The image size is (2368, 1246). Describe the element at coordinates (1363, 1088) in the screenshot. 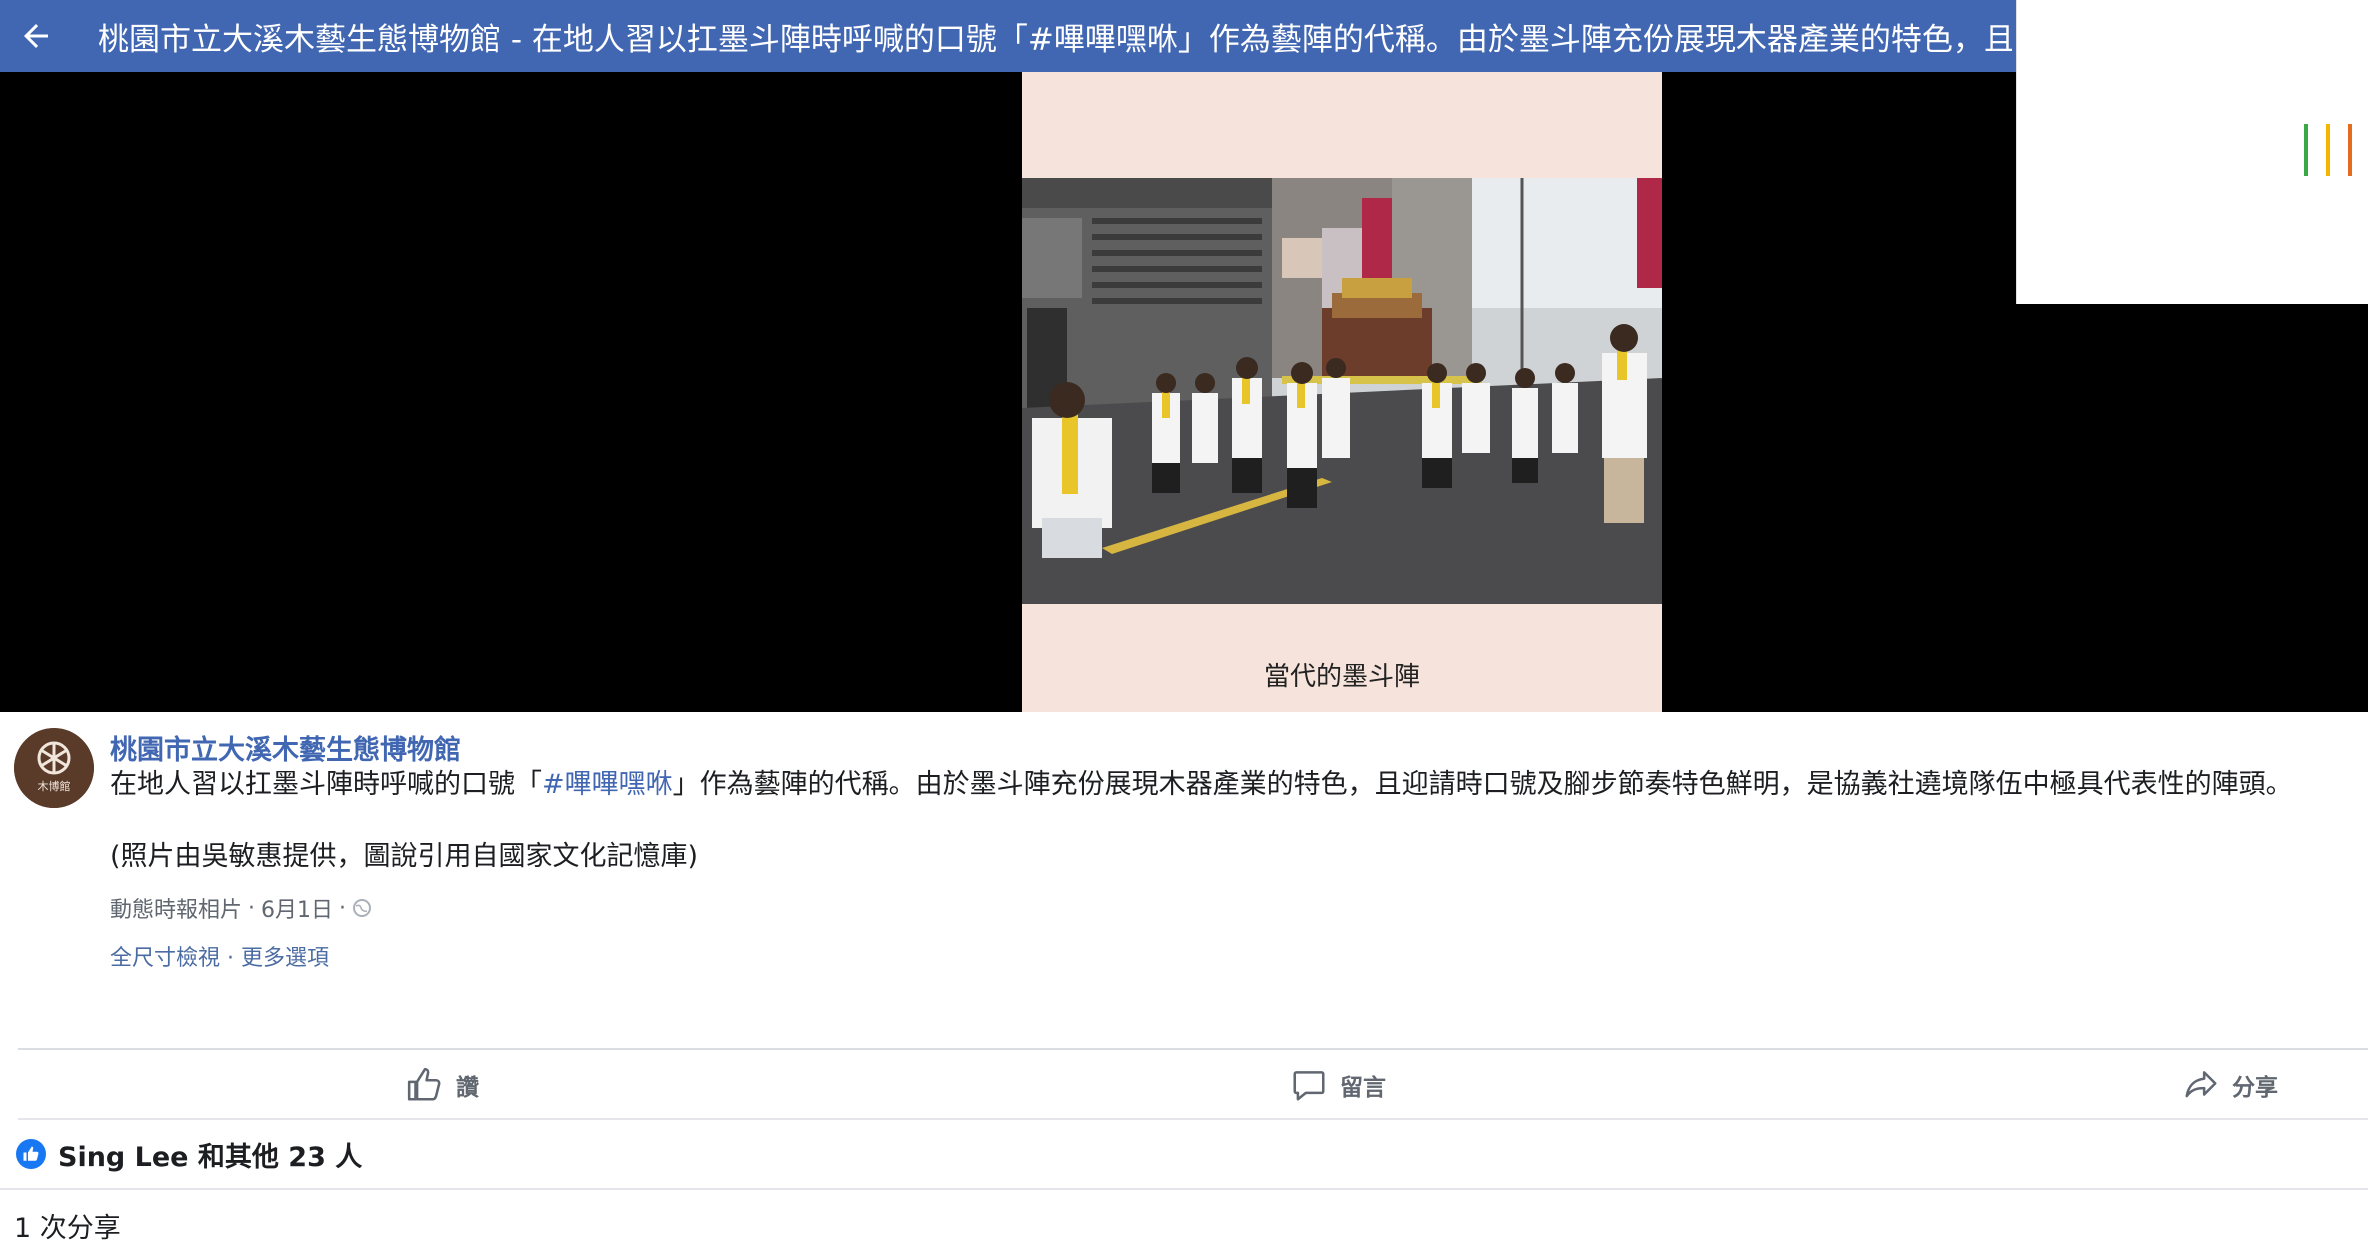

I see `comment-label: 留言` at that location.